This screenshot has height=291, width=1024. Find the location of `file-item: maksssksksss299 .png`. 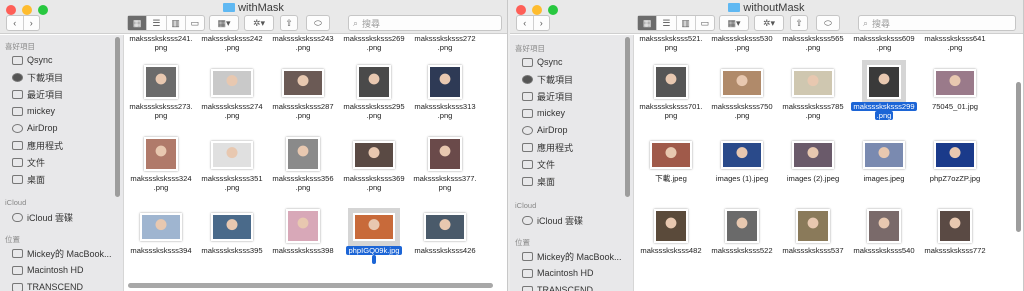

file-item: maksssksksss299 .png is located at coordinates (884, 90).